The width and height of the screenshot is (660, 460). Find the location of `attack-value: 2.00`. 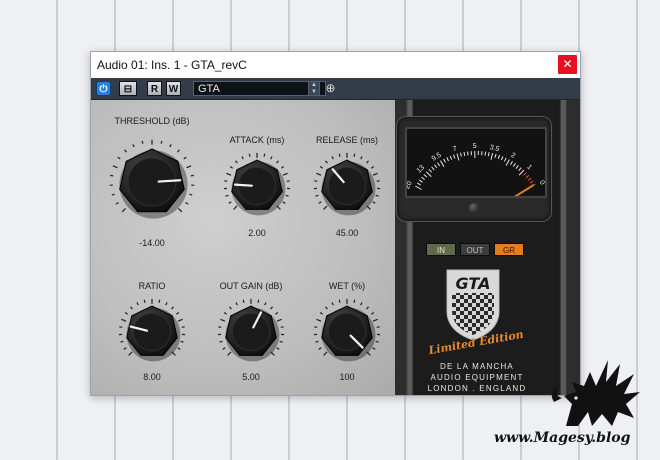

attack-value: 2.00 is located at coordinates (257, 233).